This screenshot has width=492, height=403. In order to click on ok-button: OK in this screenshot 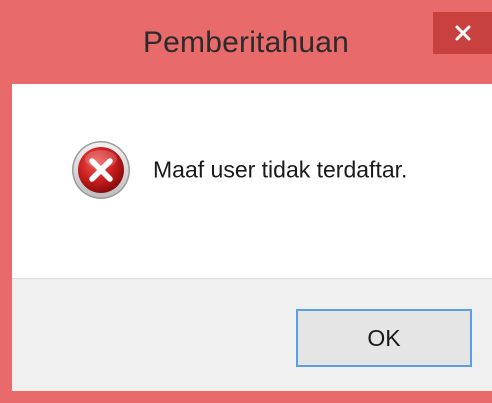, I will do `click(384, 338)`.